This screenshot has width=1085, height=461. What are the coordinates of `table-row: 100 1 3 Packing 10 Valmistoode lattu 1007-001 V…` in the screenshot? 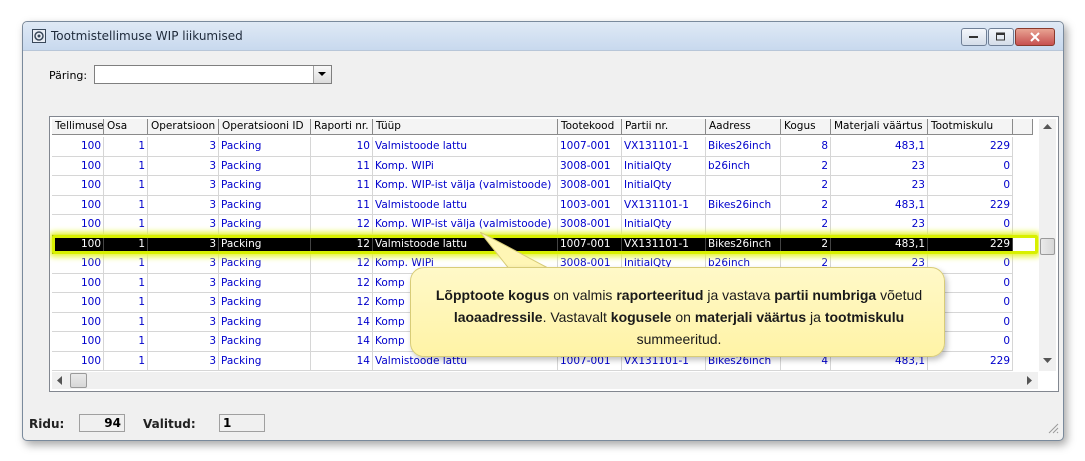 It's located at (545, 147).